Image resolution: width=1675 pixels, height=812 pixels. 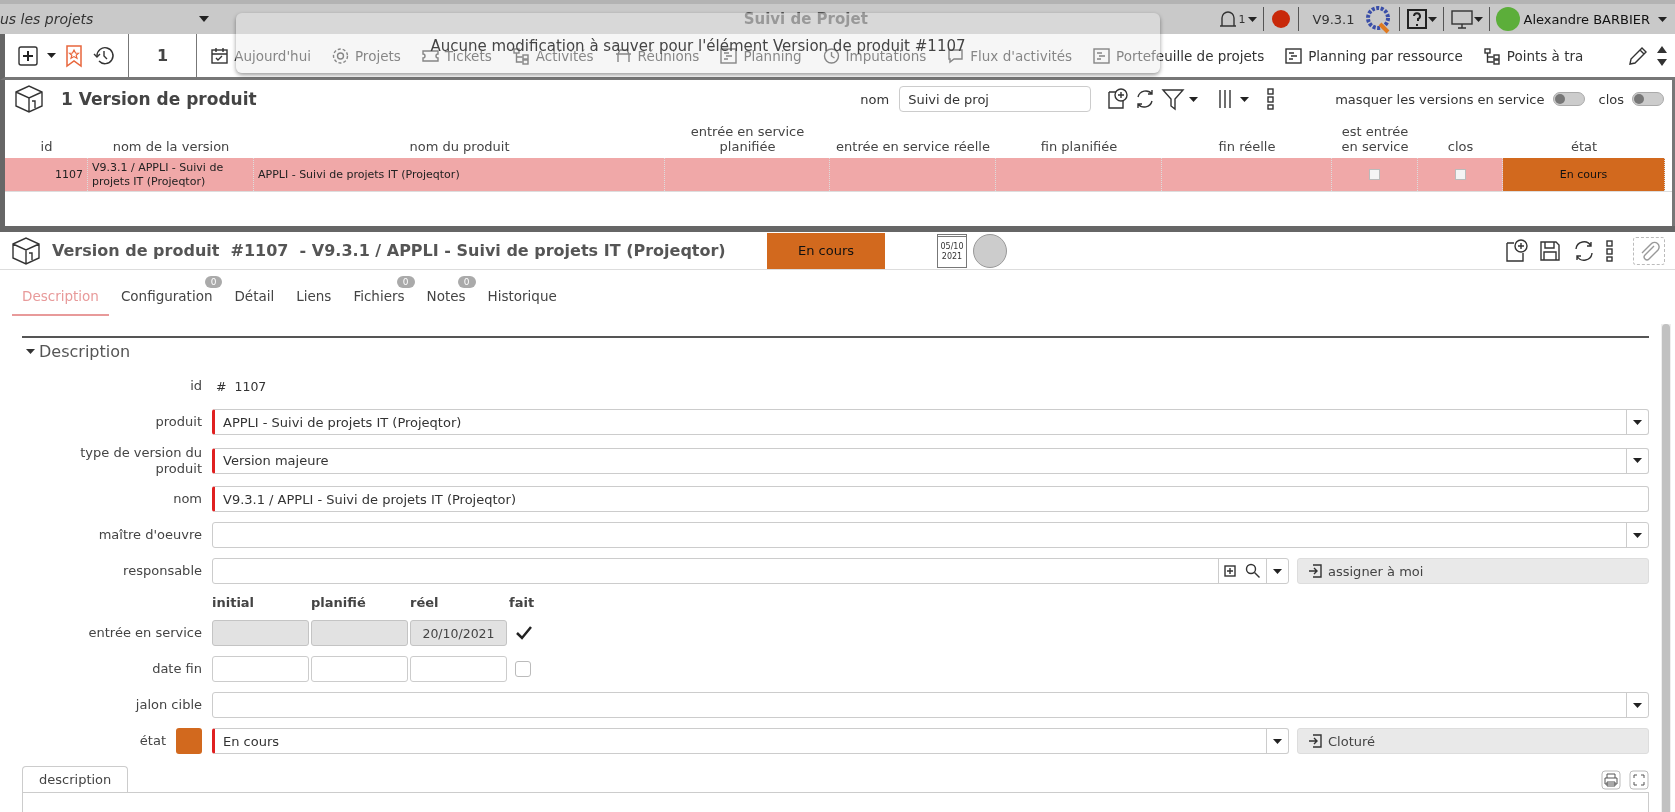 What do you see at coordinates (340, 55) in the screenshot?
I see `gear-icon` at bounding box center [340, 55].